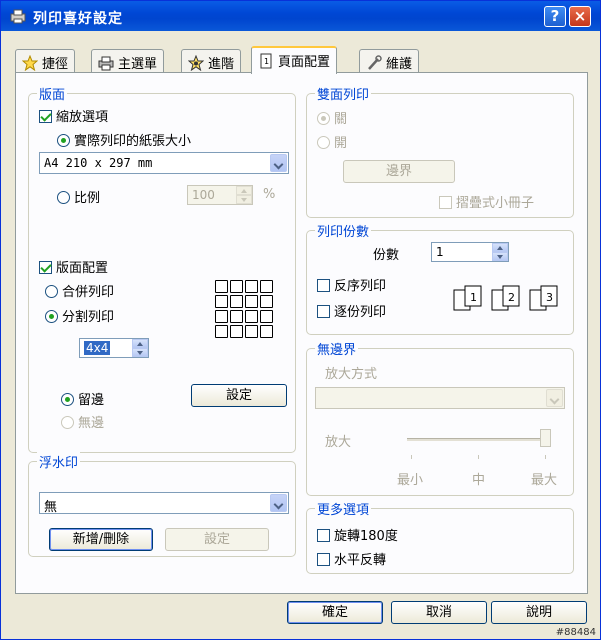  Describe the element at coordinates (82, 398) in the screenshot. I see `margins-option: 留邊` at that location.